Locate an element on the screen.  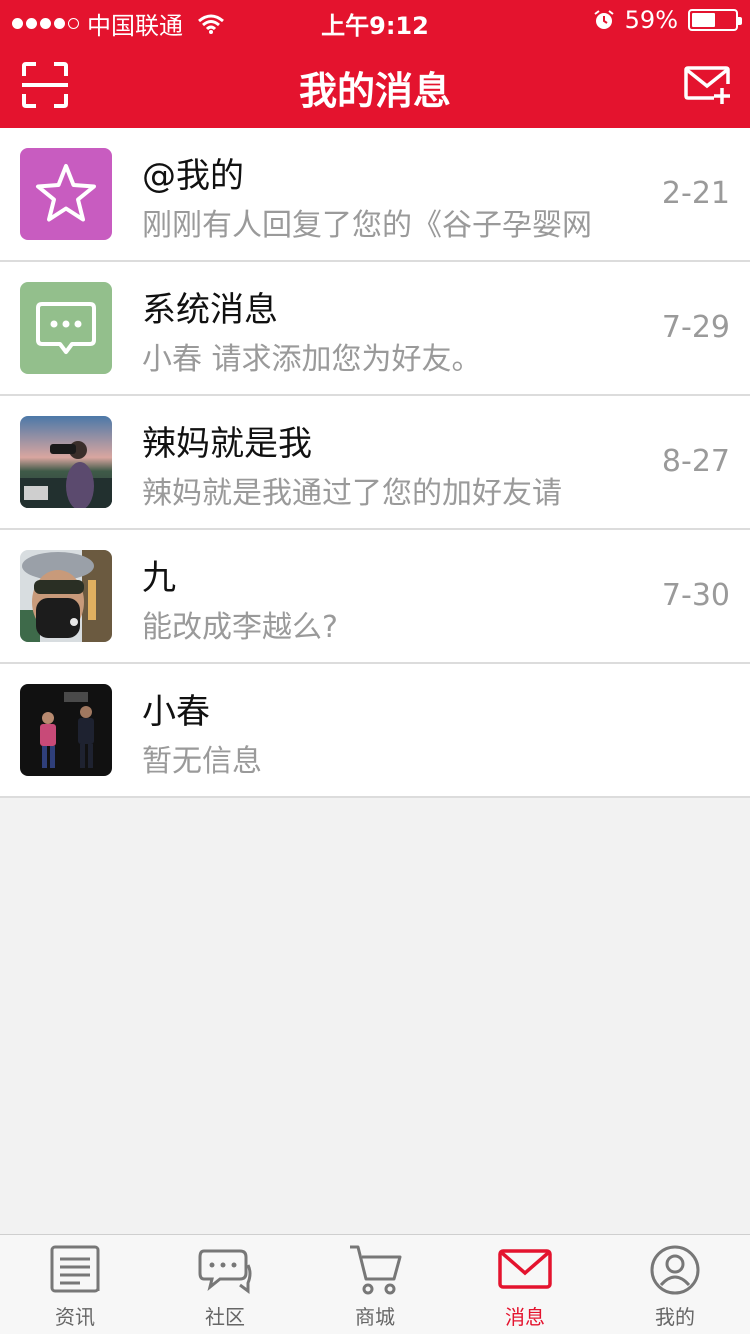
nav-bar: 我的消息 is located at coordinates (375, 84).